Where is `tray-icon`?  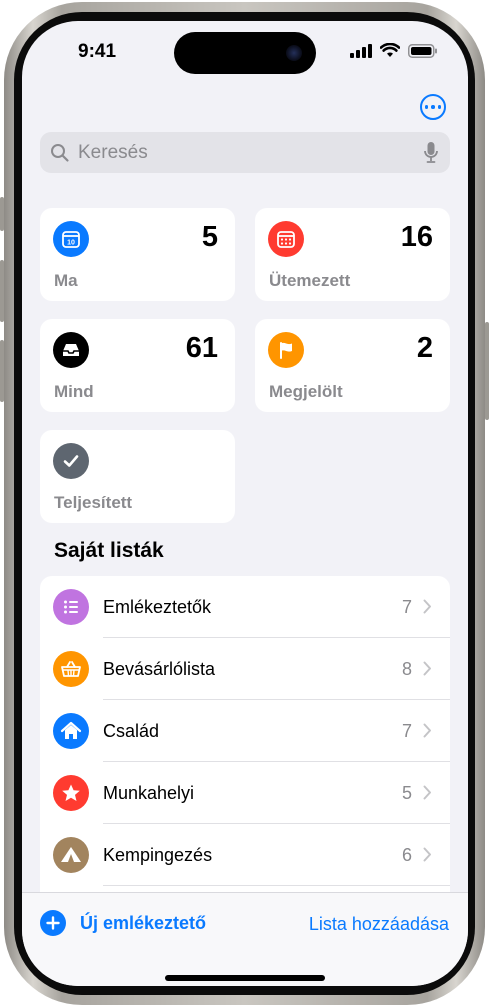
tray-icon is located at coordinates (71, 350).